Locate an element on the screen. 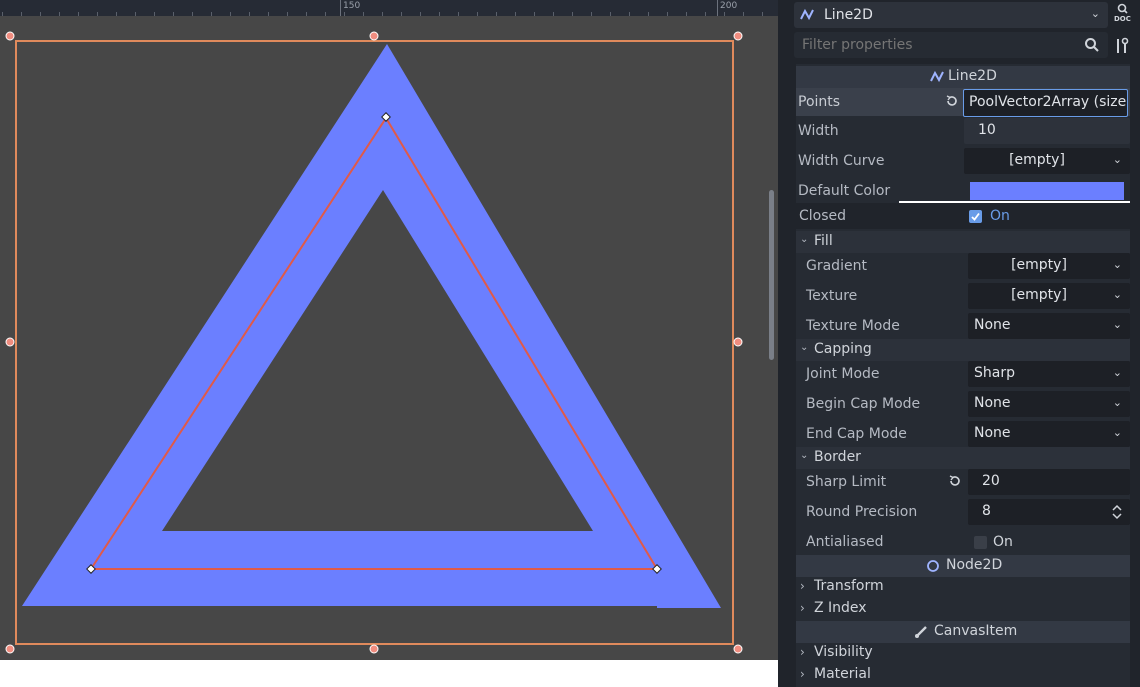  resize-handle-tl is located at coordinates (10, 36).